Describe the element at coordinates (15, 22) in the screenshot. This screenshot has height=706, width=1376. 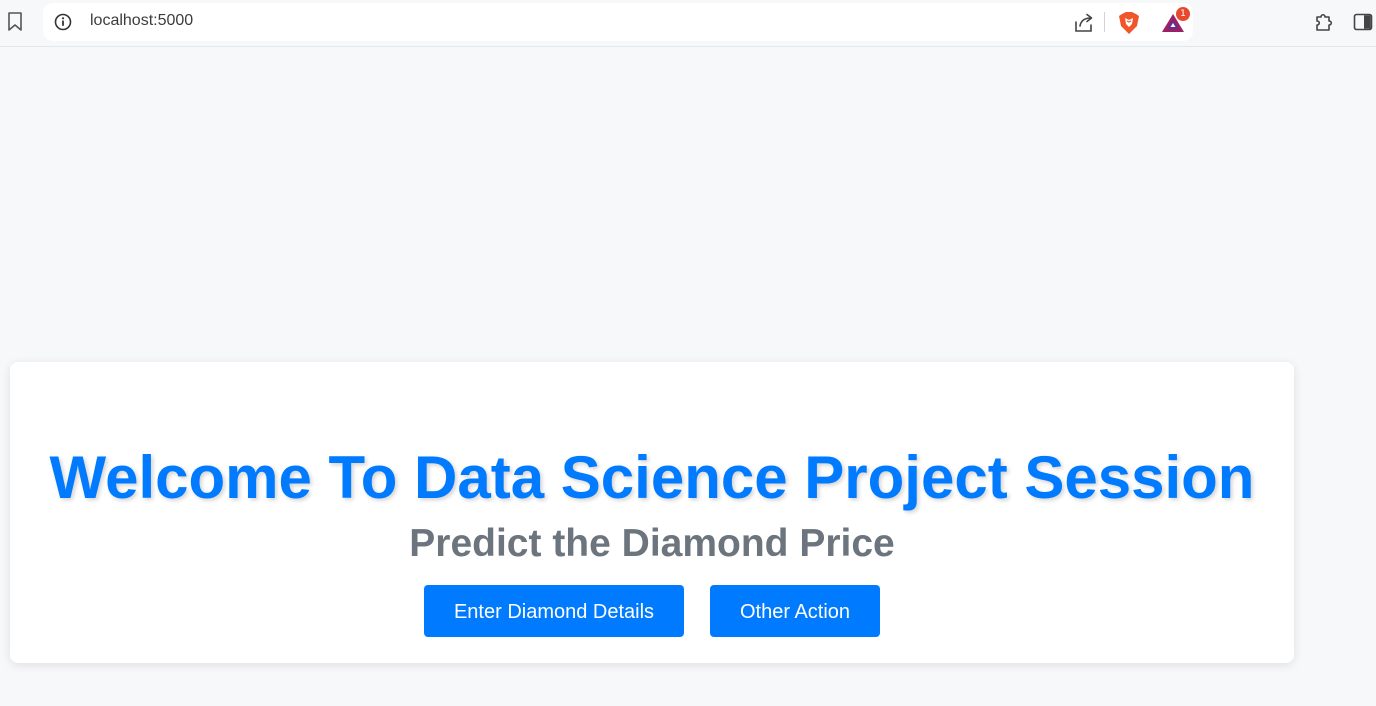
I see `bookmark-icon` at that location.